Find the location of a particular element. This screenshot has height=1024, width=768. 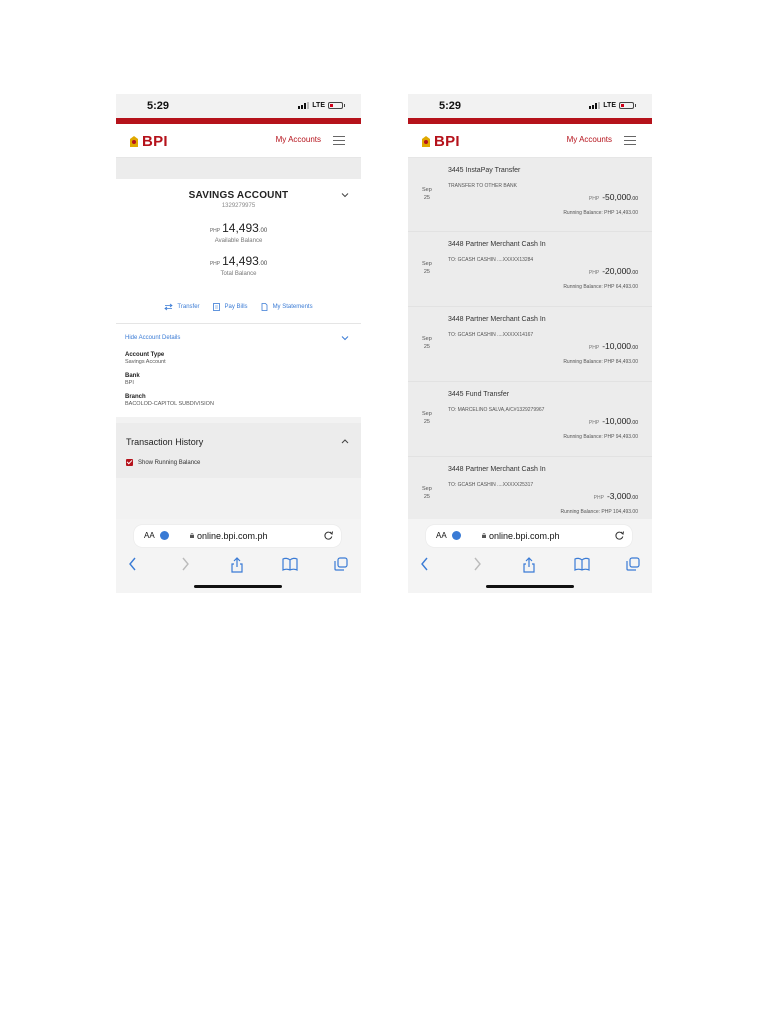

transaction-description: TO: MARCELINO SALVA,A/C#1329279967 is located at coordinates (496, 410).